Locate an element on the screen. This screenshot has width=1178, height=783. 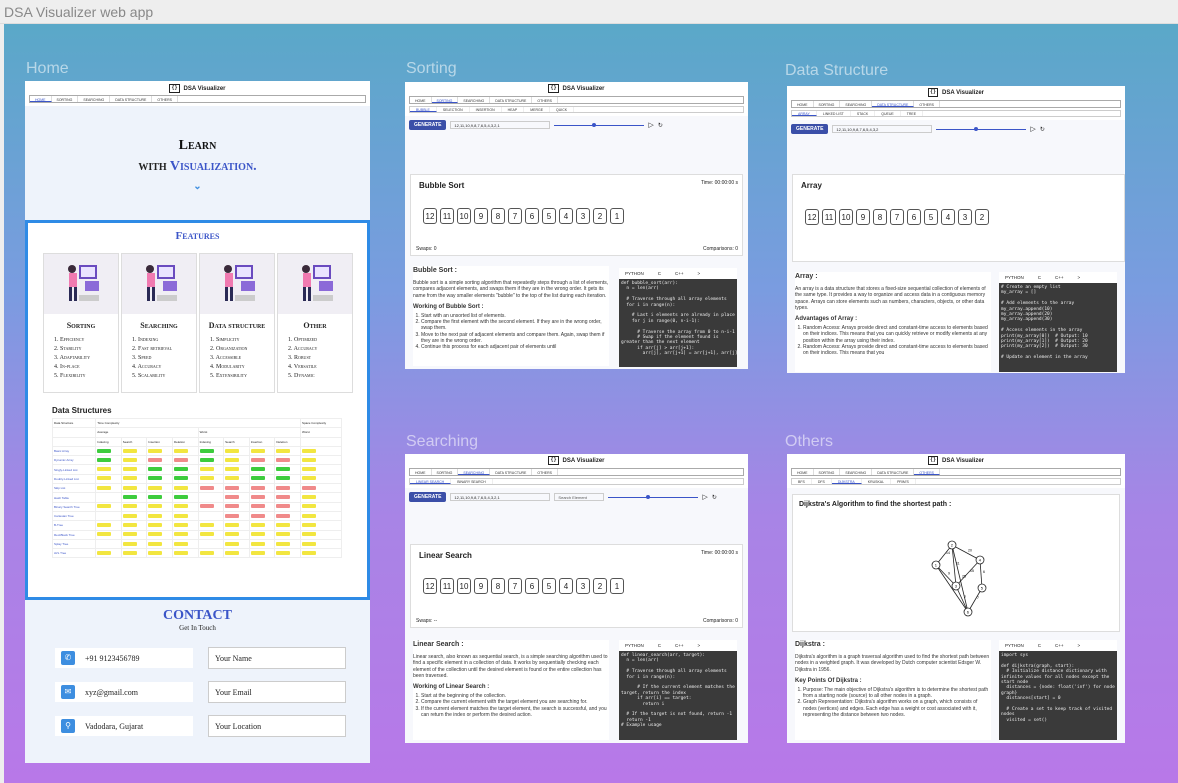
frame-label-searching: Searching is located at coordinates (442, 442).